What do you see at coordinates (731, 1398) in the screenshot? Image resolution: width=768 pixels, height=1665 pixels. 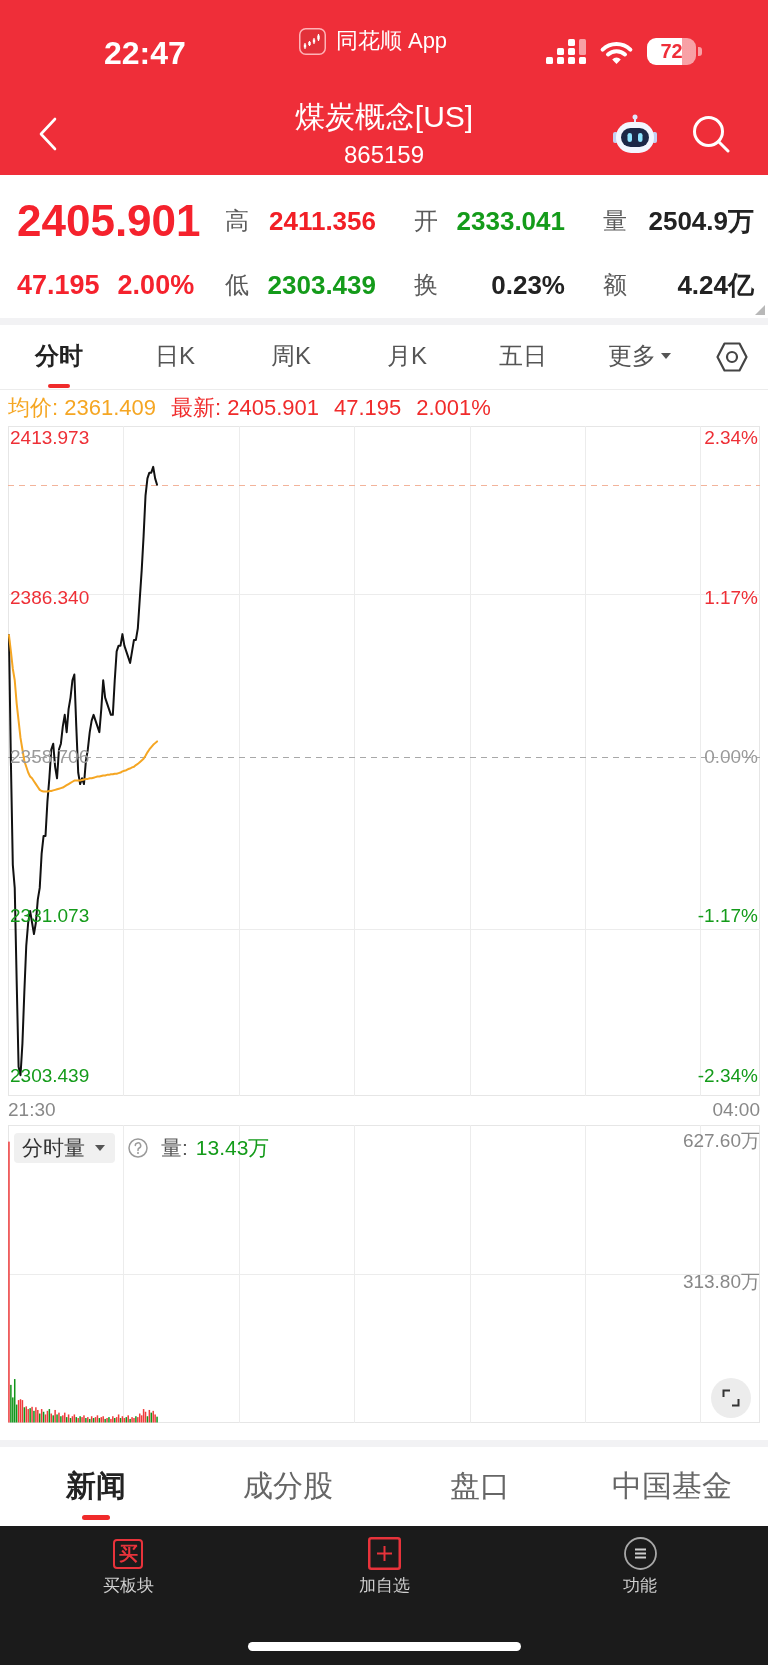 I see `expand-icon` at bounding box center [731, 1398].